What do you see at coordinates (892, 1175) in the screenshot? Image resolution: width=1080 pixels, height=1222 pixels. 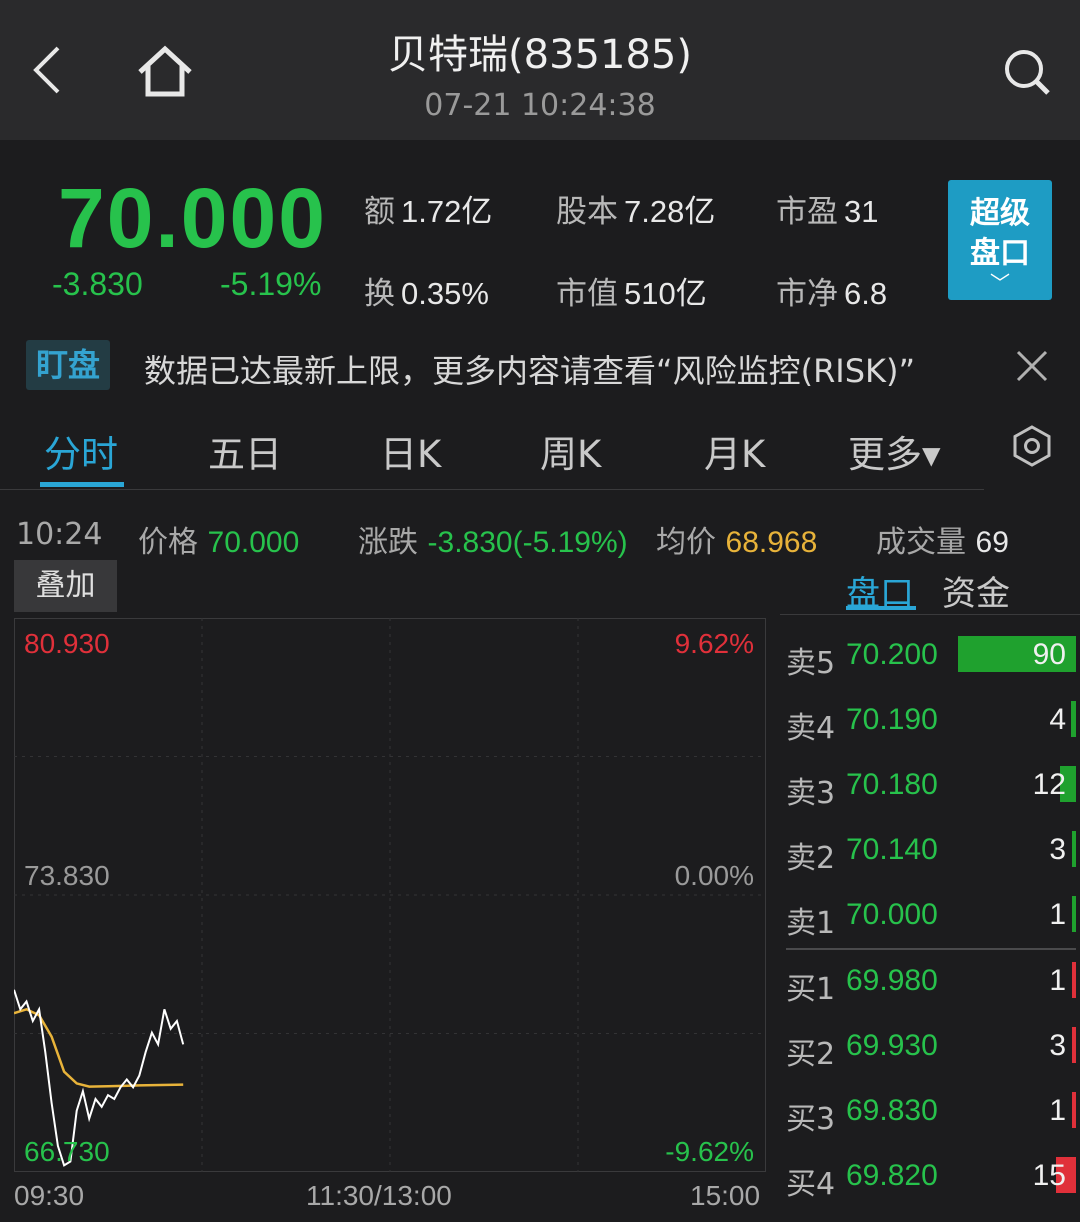 I see `order-price: 69.820` at bounding box center [892, 1175].